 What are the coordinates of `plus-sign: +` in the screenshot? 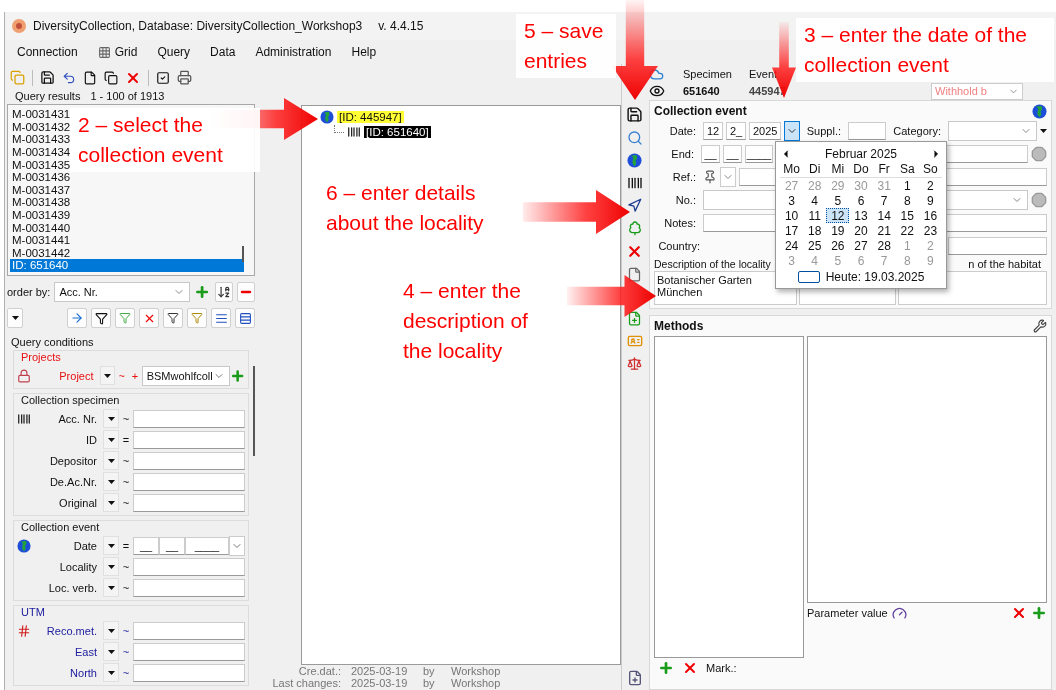 It's located at (135, 375).